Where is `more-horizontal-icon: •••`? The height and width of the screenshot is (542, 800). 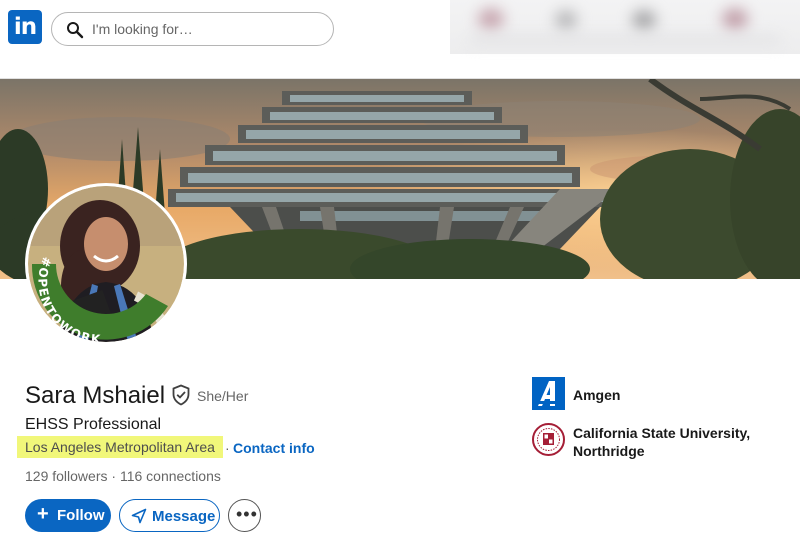
more-horizontal-icon: ••• is located at coordinates (247, 514).